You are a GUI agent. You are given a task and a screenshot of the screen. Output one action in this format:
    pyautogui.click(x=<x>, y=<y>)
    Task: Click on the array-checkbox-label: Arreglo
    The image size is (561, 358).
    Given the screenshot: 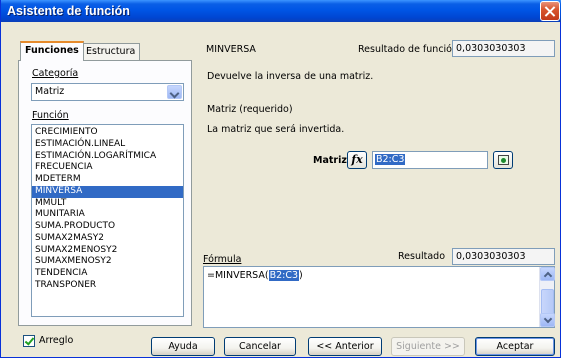 What is the action you would take?
    pyautogui.click(x=56, y=340)
    